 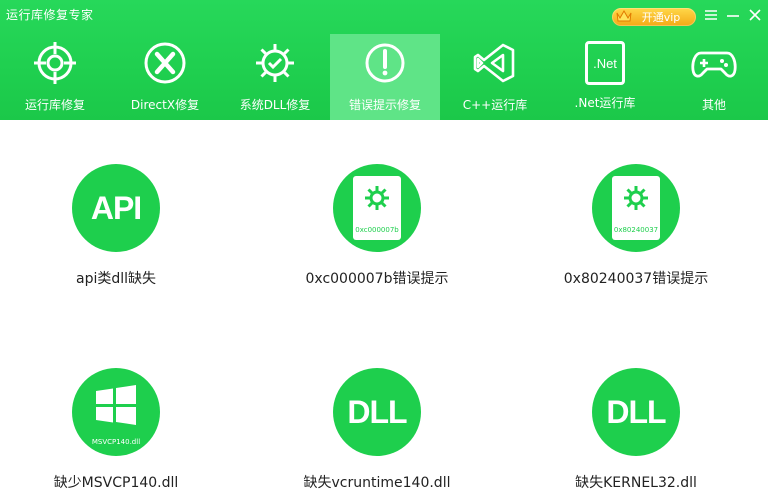 What do you see at coordinates (165, 63) in the screenshot?
I see `directx-icon` at bounding box center [165, 63].